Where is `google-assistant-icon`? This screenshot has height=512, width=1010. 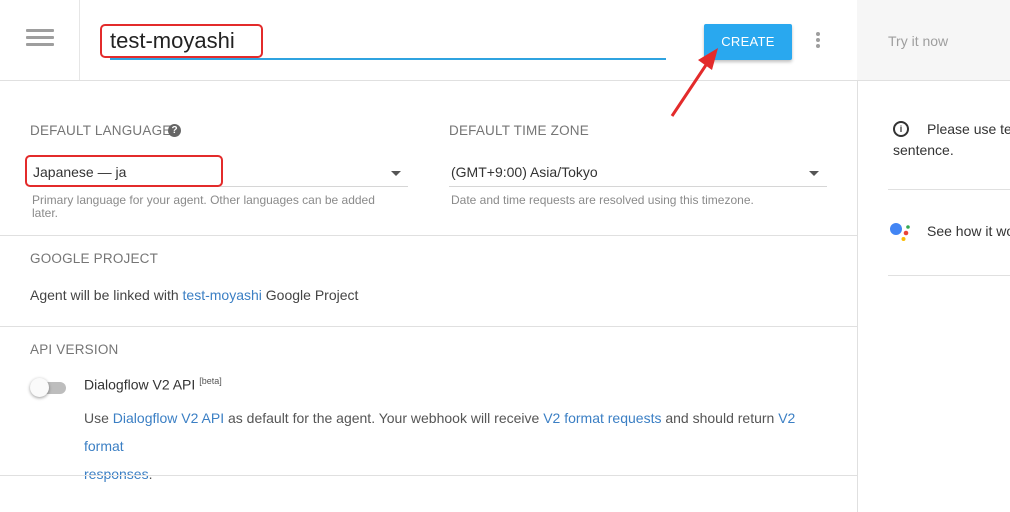 google-assistant-icon is located at coordinates (900, 232).